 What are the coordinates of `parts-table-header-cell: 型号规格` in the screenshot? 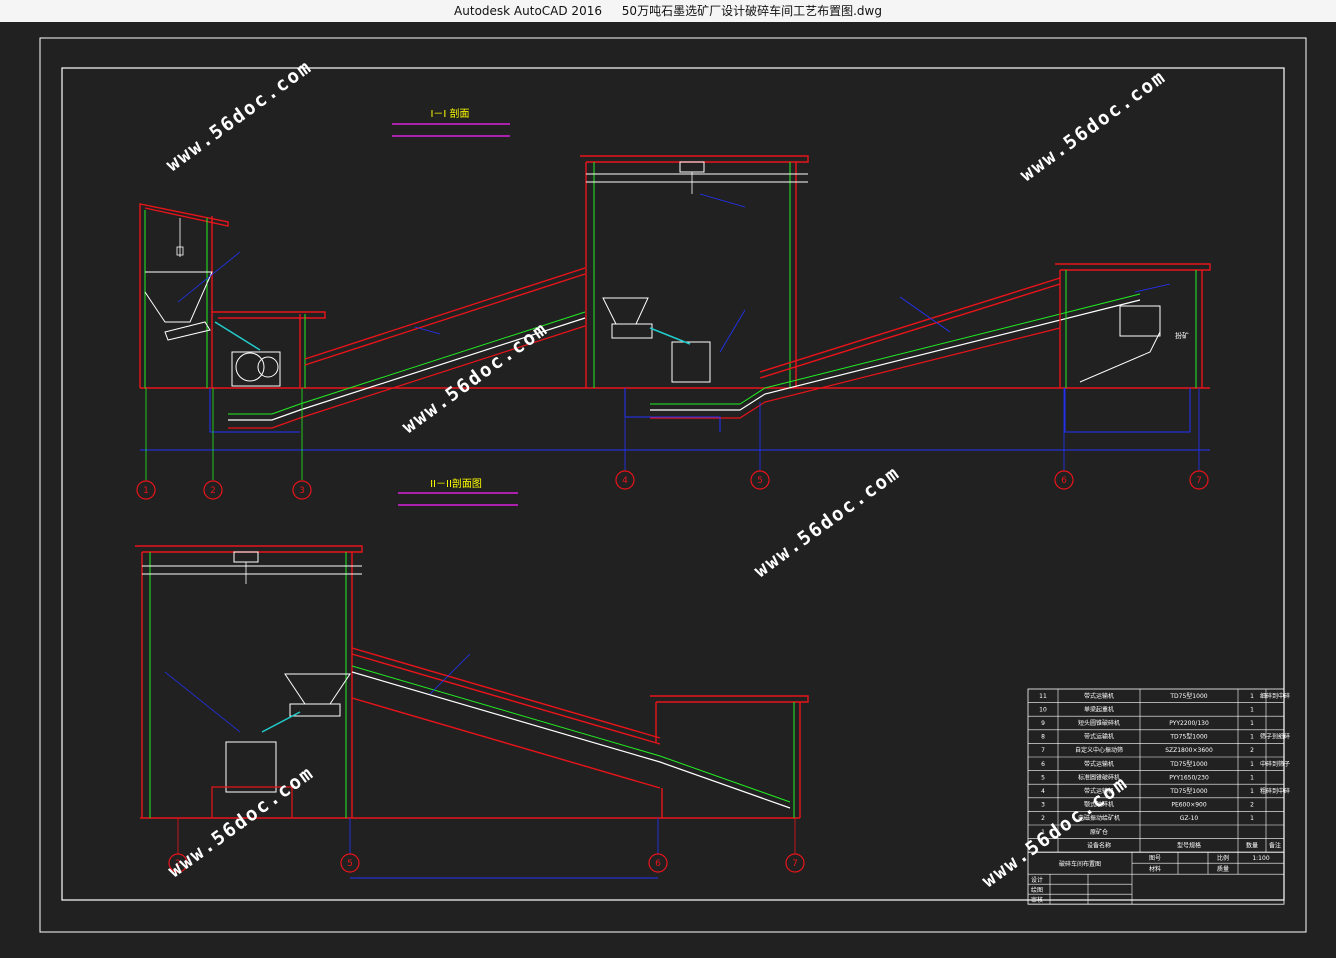 It's located at (1189, 845).